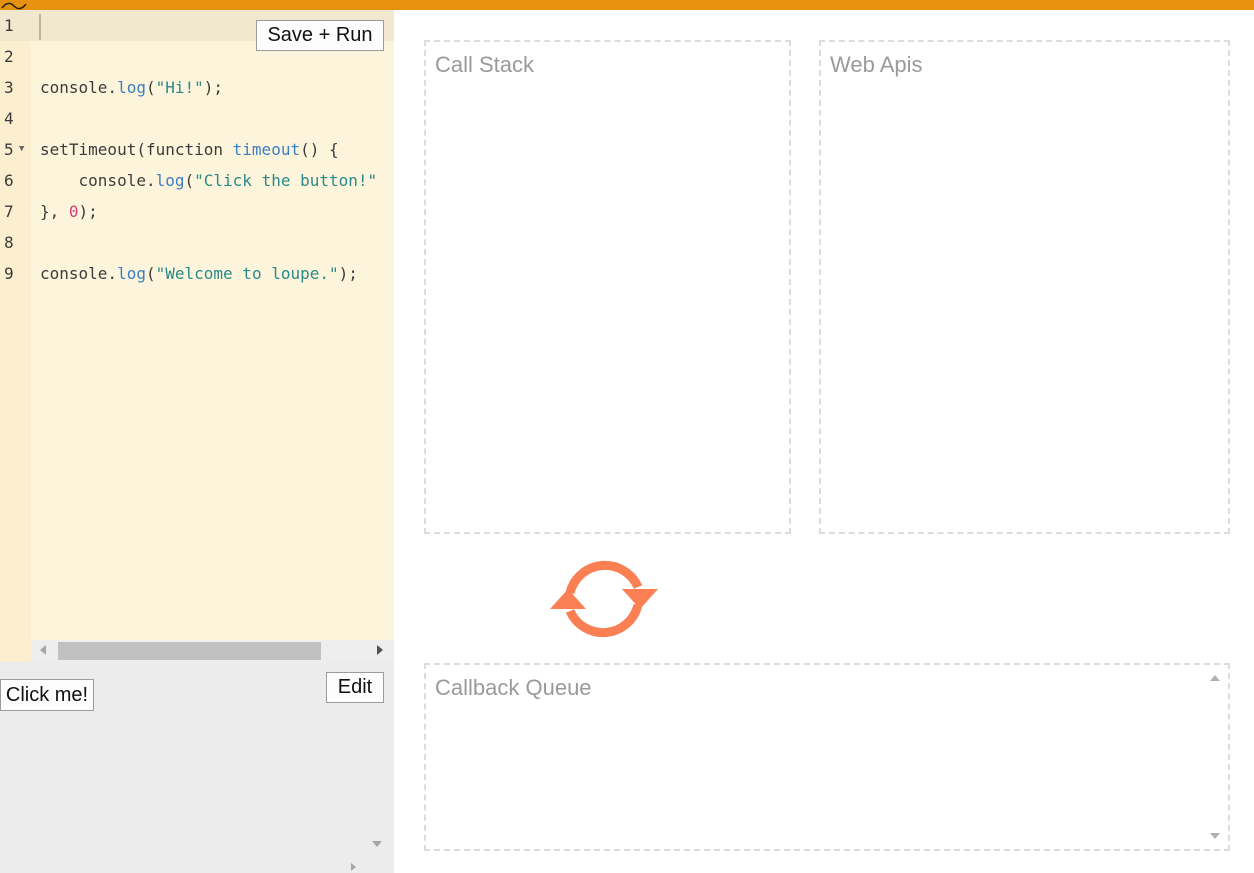 The image size is (1254, 873). I want to click on code-token: 0, so click(73, 211).